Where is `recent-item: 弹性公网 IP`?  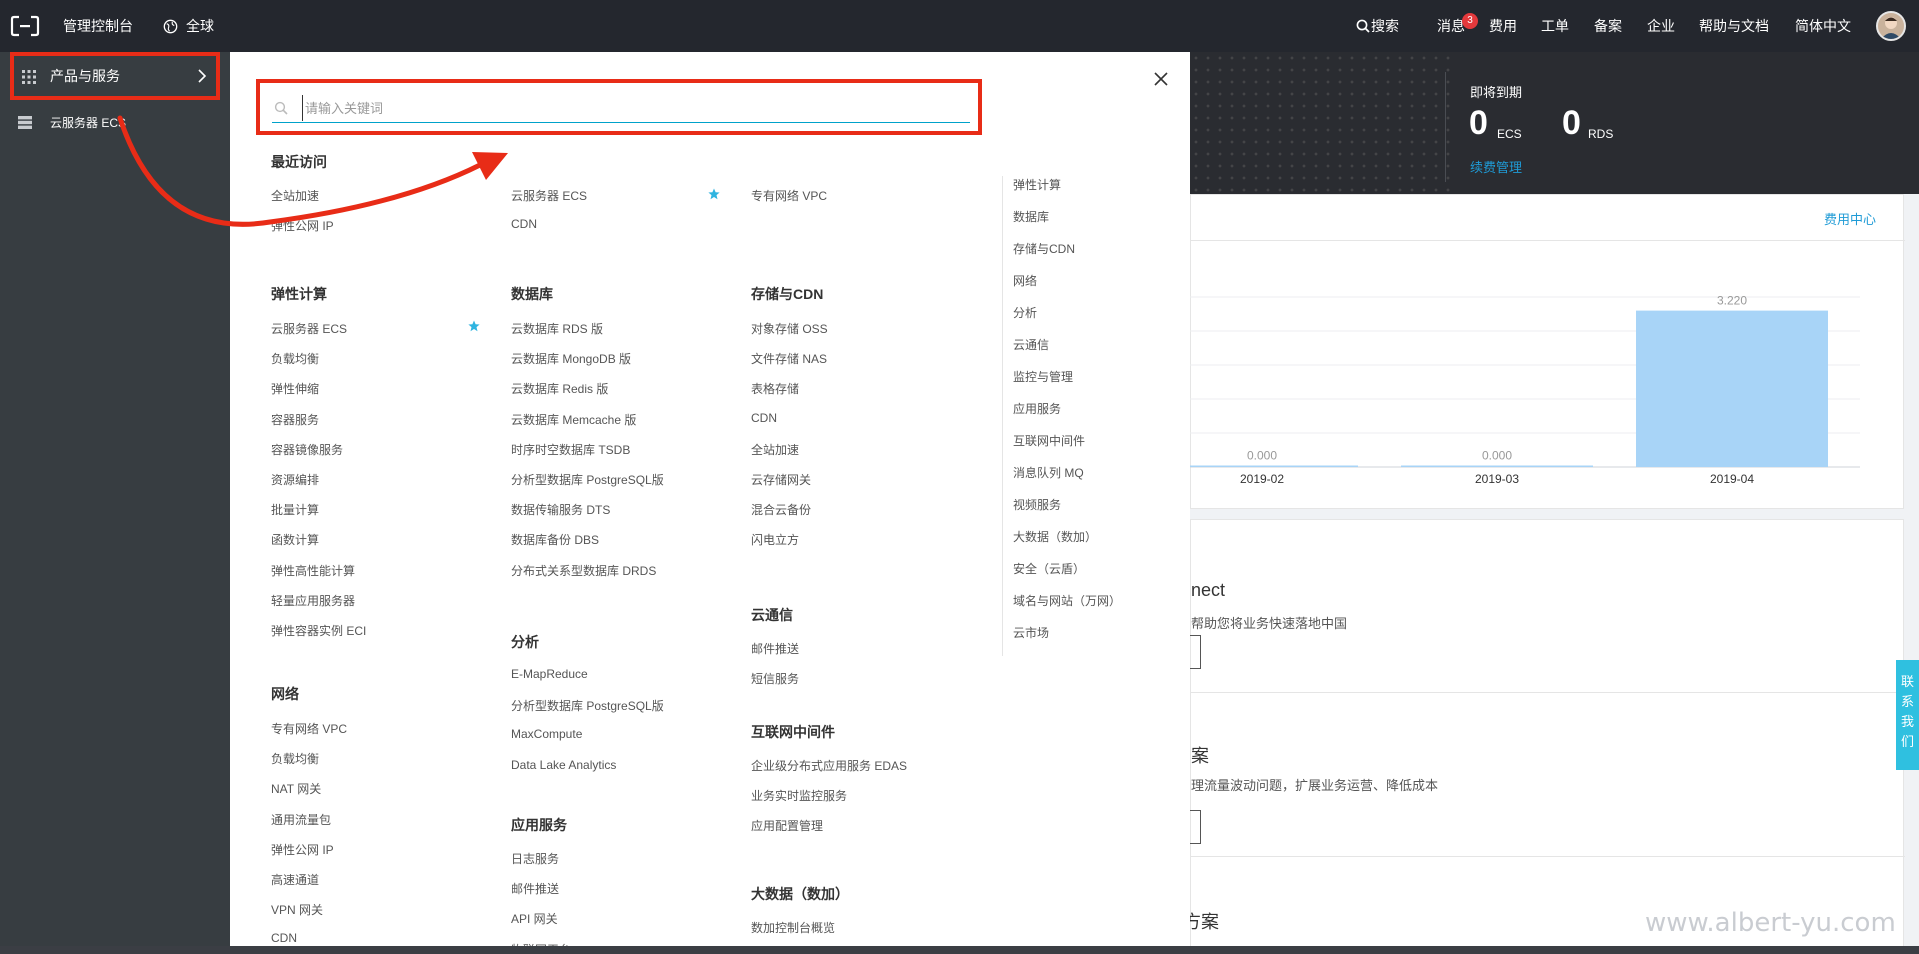
recent-item: 弹性公网 IP is located at coordinates (302, 225).